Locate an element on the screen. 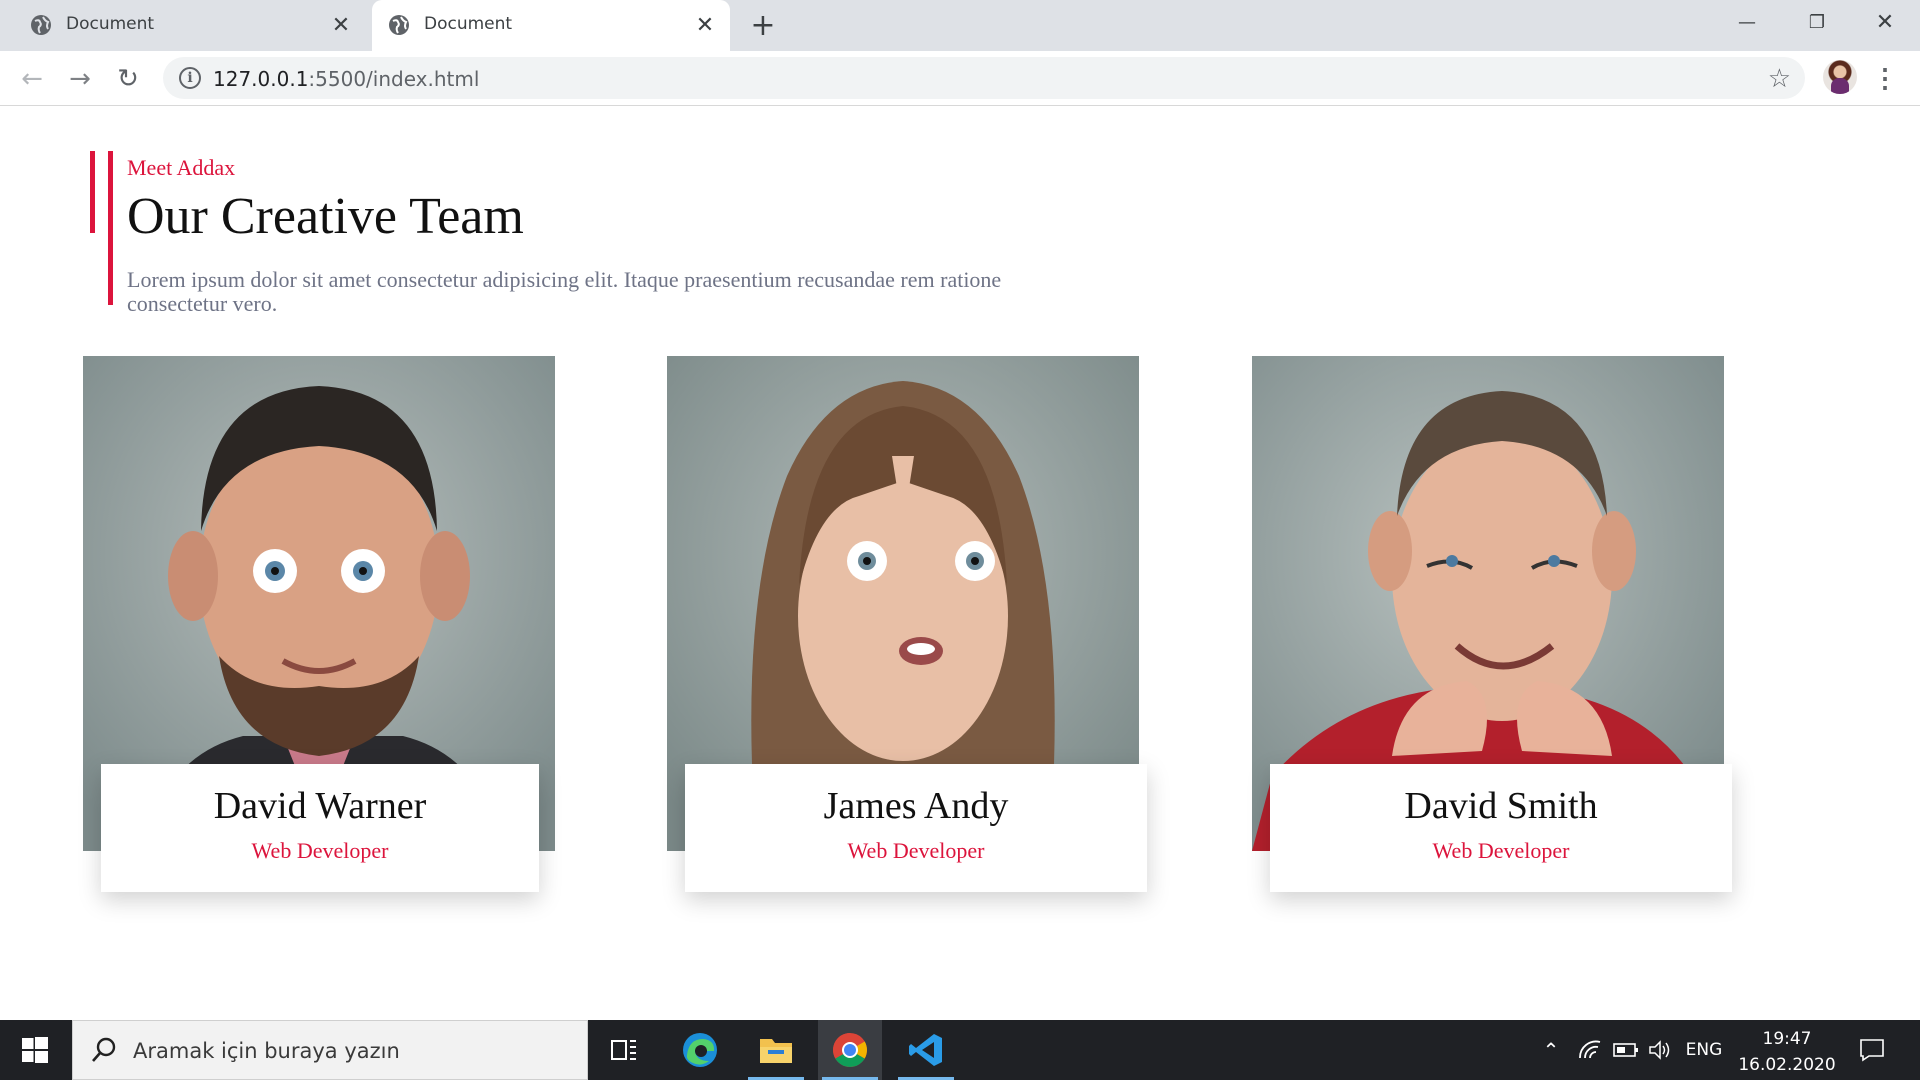  section-eyebrow: Meet Addax is located at coordinates (181, 167).